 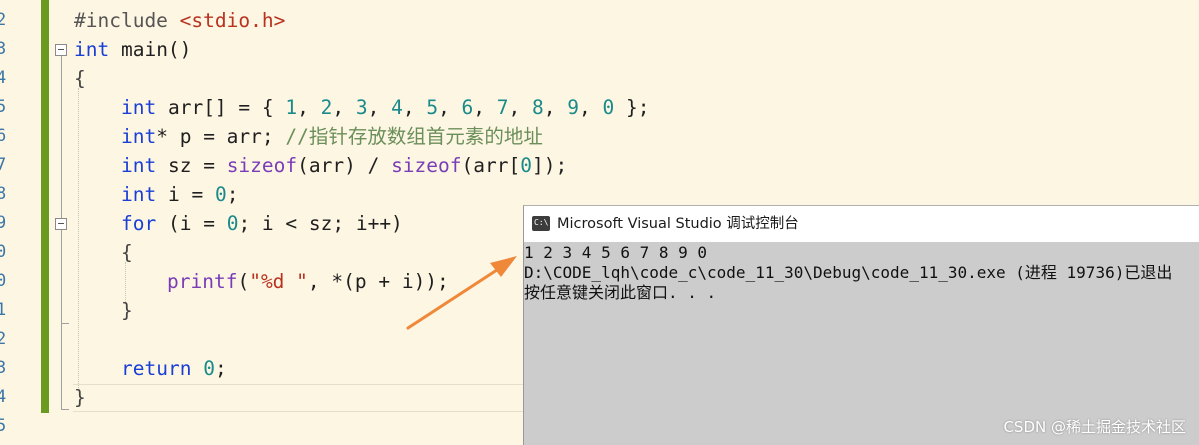 I want to click on line-number: 8, so click(x=3, y=194).